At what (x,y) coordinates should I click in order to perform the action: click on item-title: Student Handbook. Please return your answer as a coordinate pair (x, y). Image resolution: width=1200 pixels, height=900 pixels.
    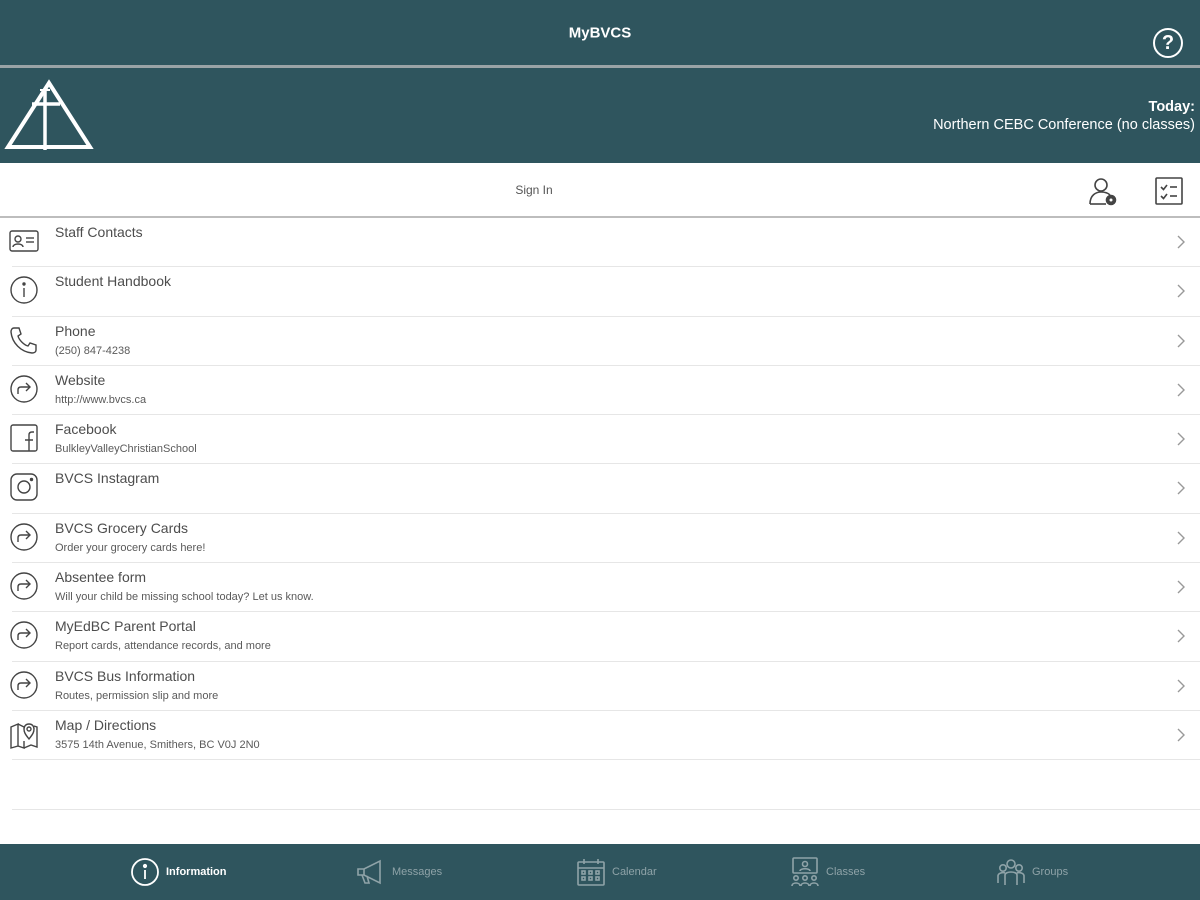
    Looking at the image, I should click on (113, 281).